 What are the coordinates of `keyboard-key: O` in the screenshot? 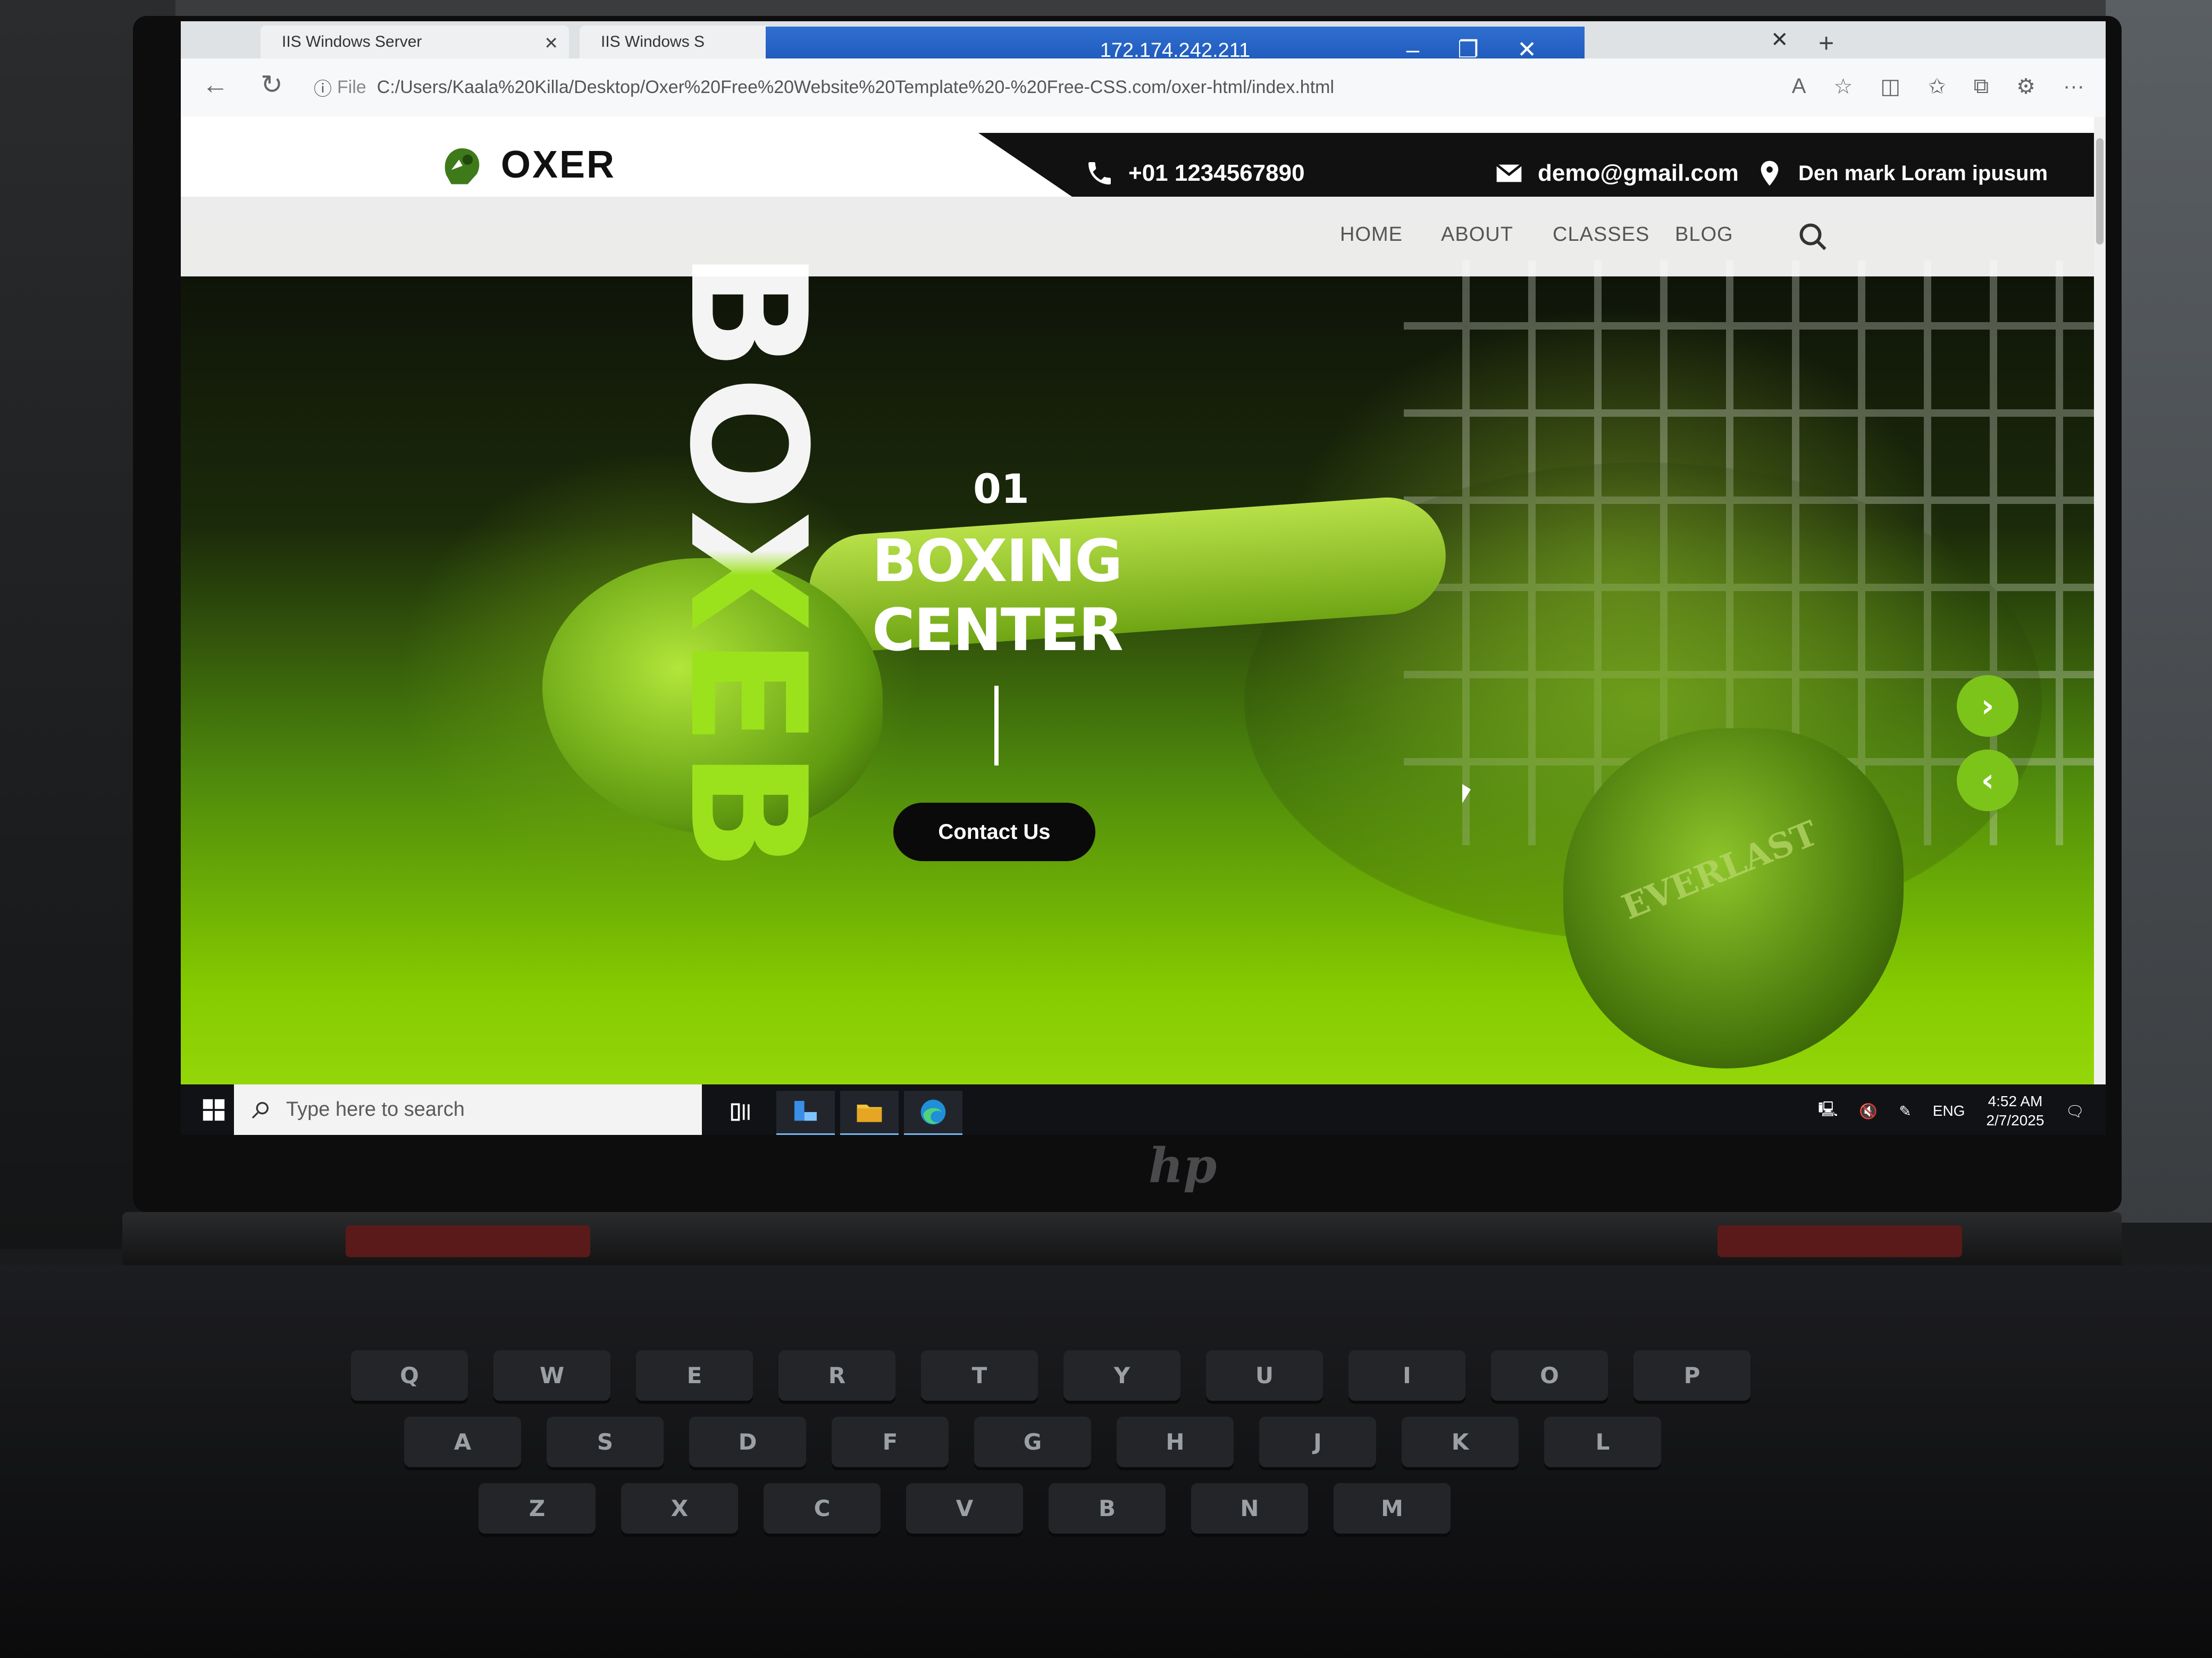 It's located at (1549, 1375).